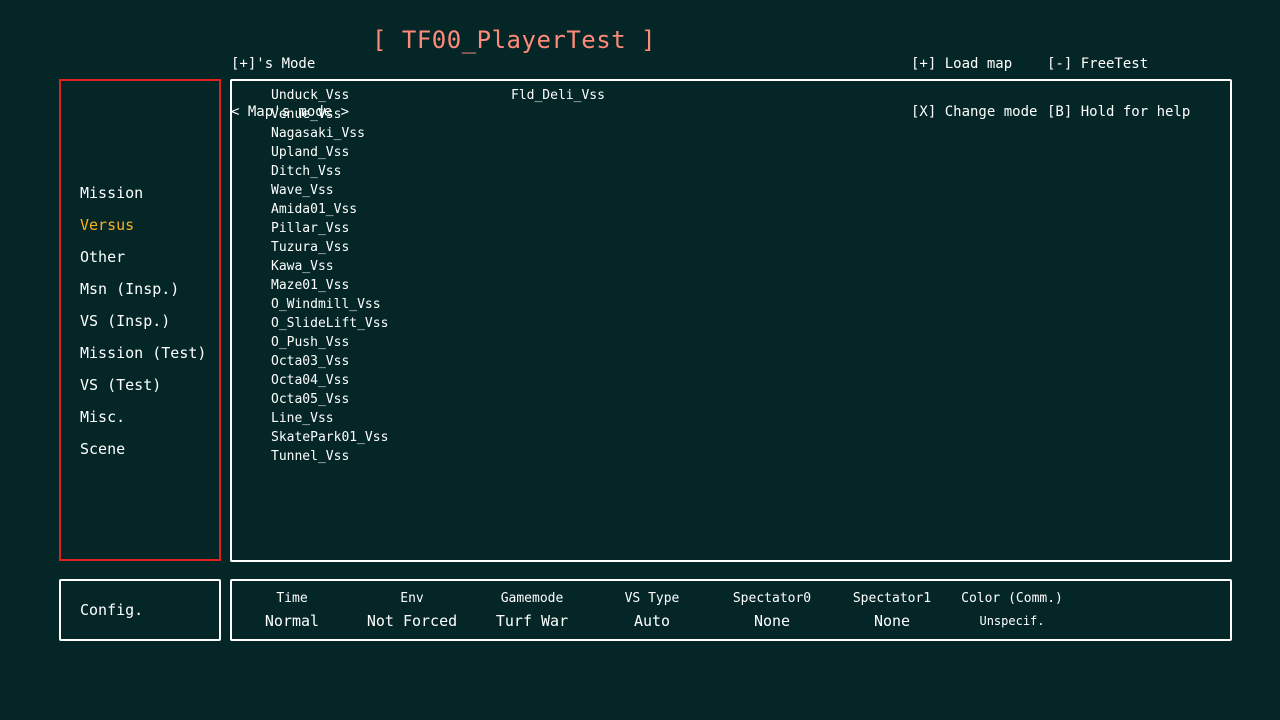 Image resolution: width=1280 pixels, height=720 pixels. I want to click on setting-label: Spectator0, so click(772, 598).